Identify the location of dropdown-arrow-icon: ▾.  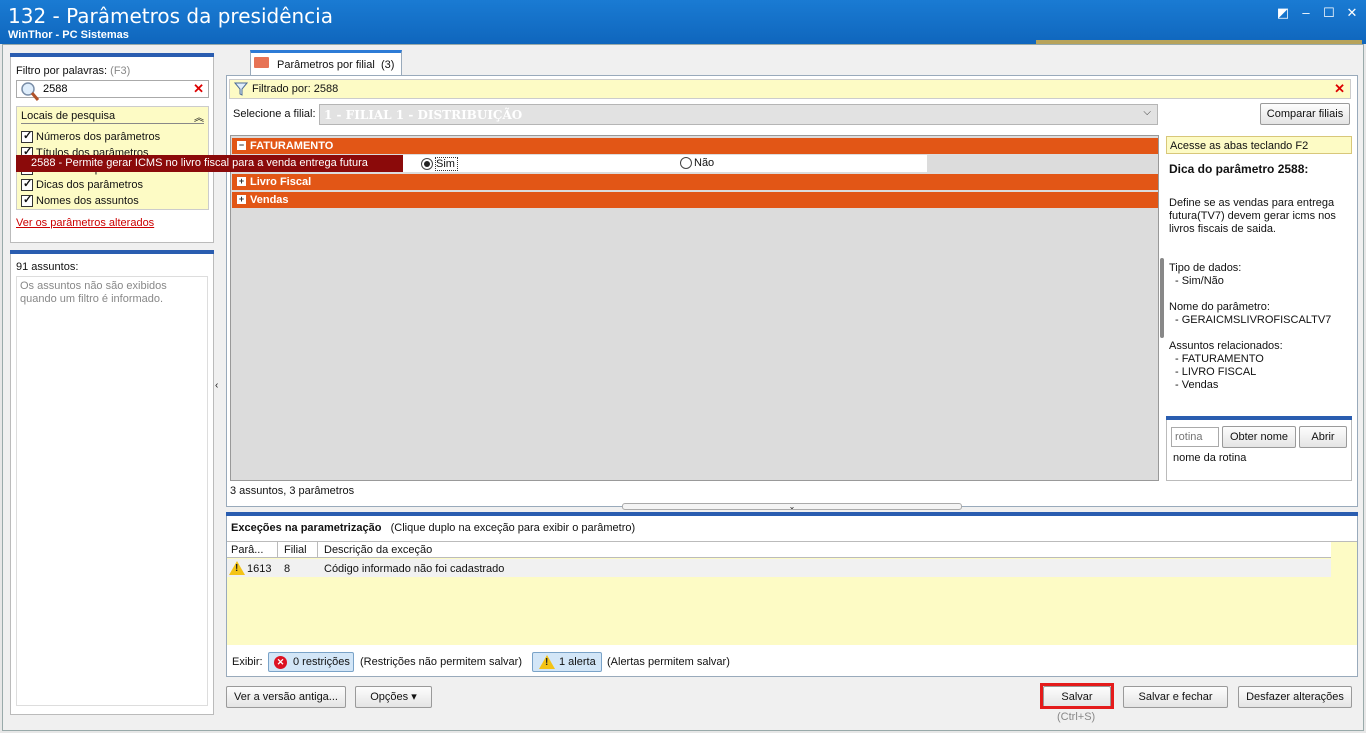
(414, 697).